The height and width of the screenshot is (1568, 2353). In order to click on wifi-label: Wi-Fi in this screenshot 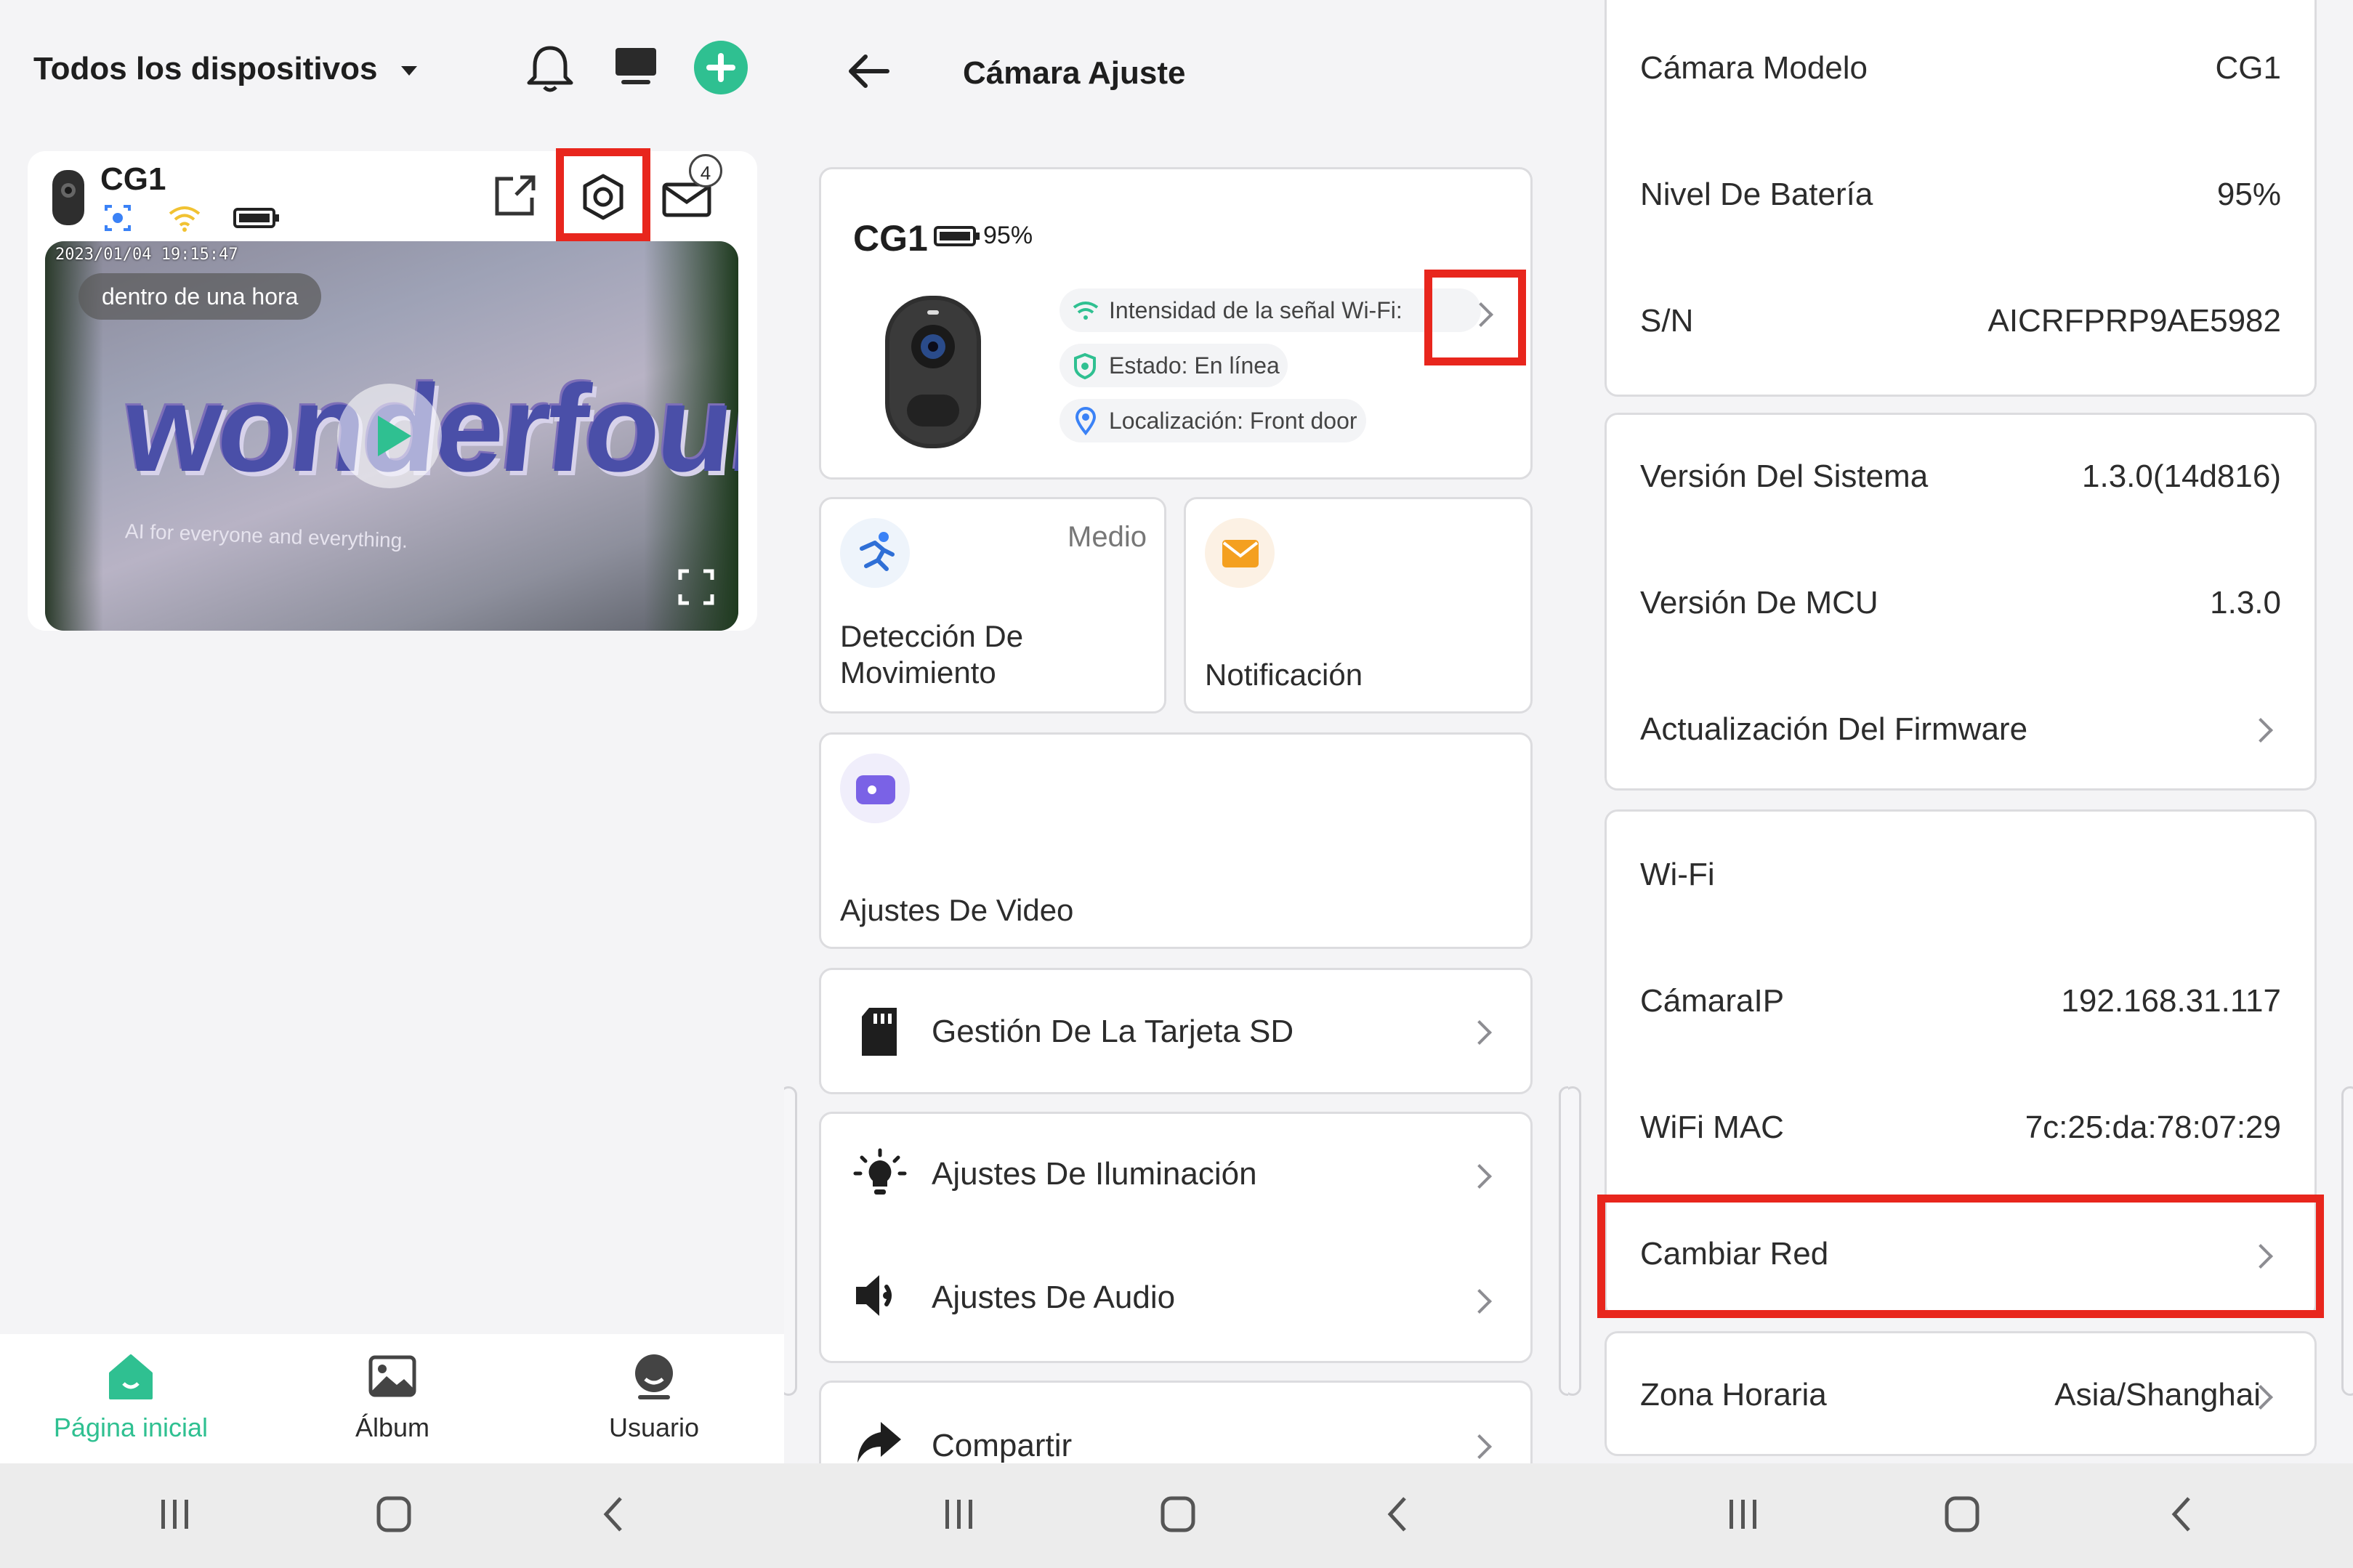, I will do `click(1677, 874)`.